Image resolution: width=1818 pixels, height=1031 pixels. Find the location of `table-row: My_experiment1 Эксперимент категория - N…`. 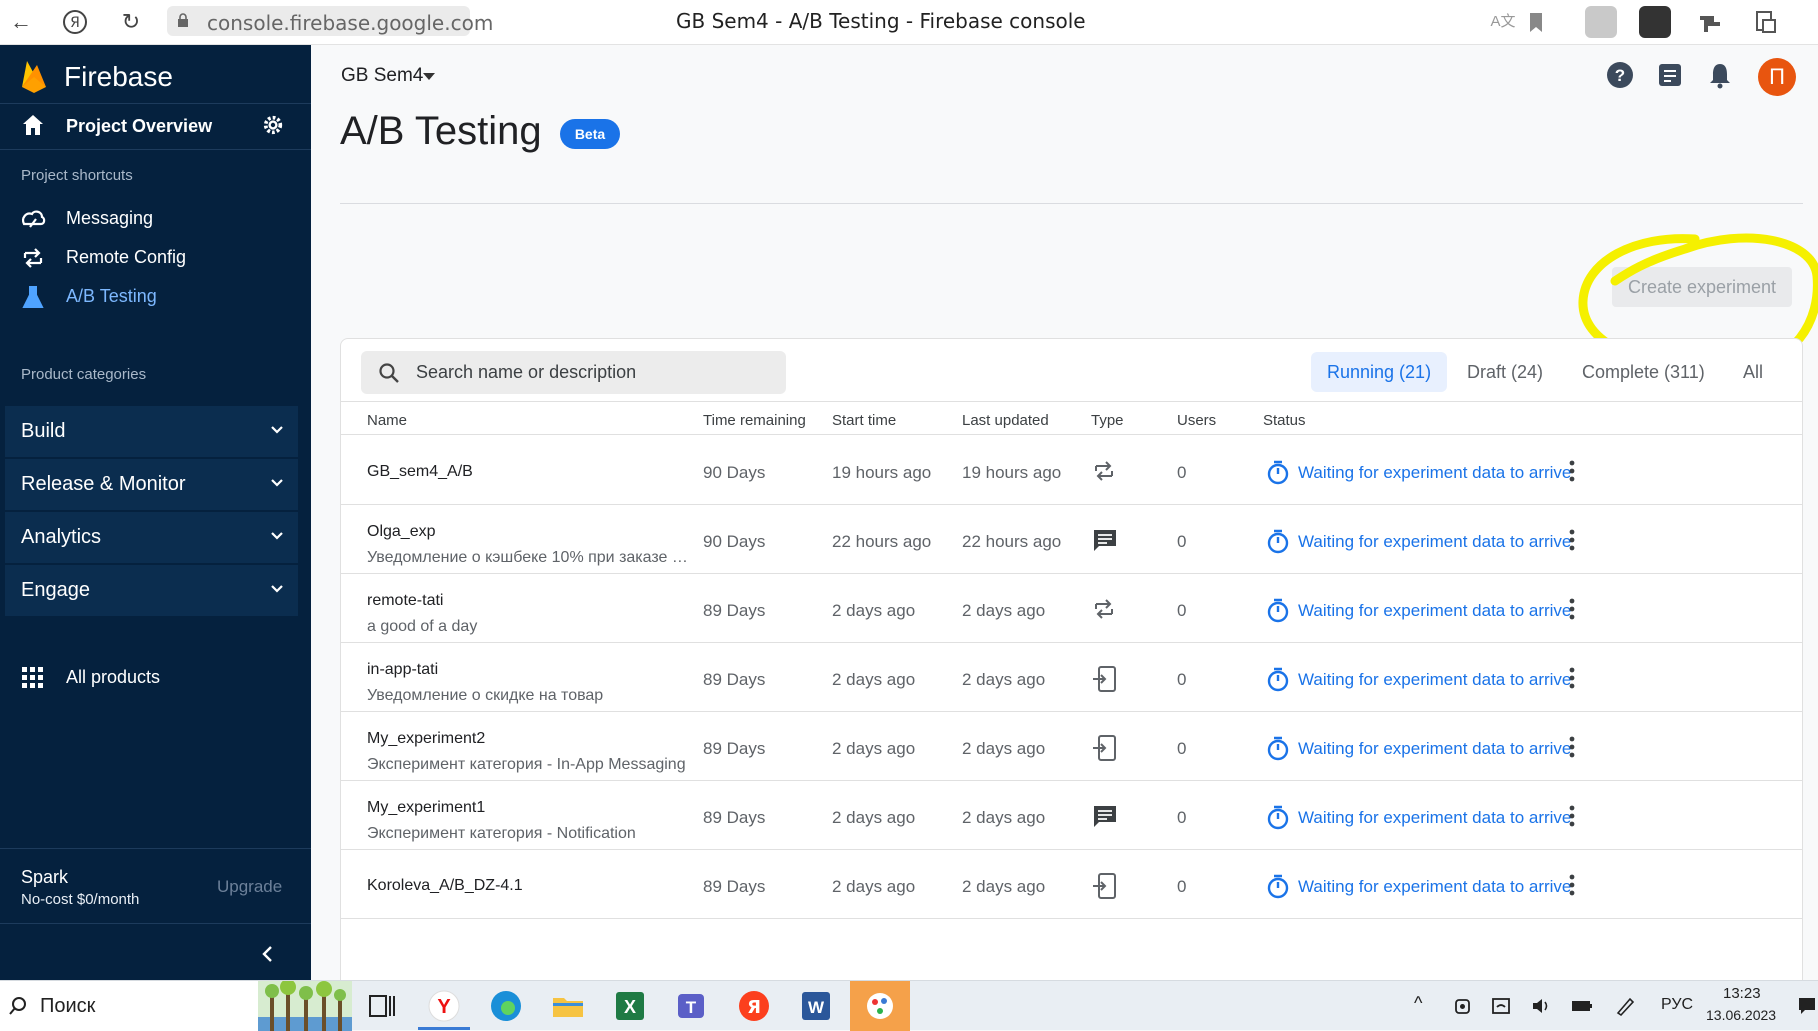

table-row: My_experiment1 Эксперимент категория - N… is located at coordinates (1071, 815).